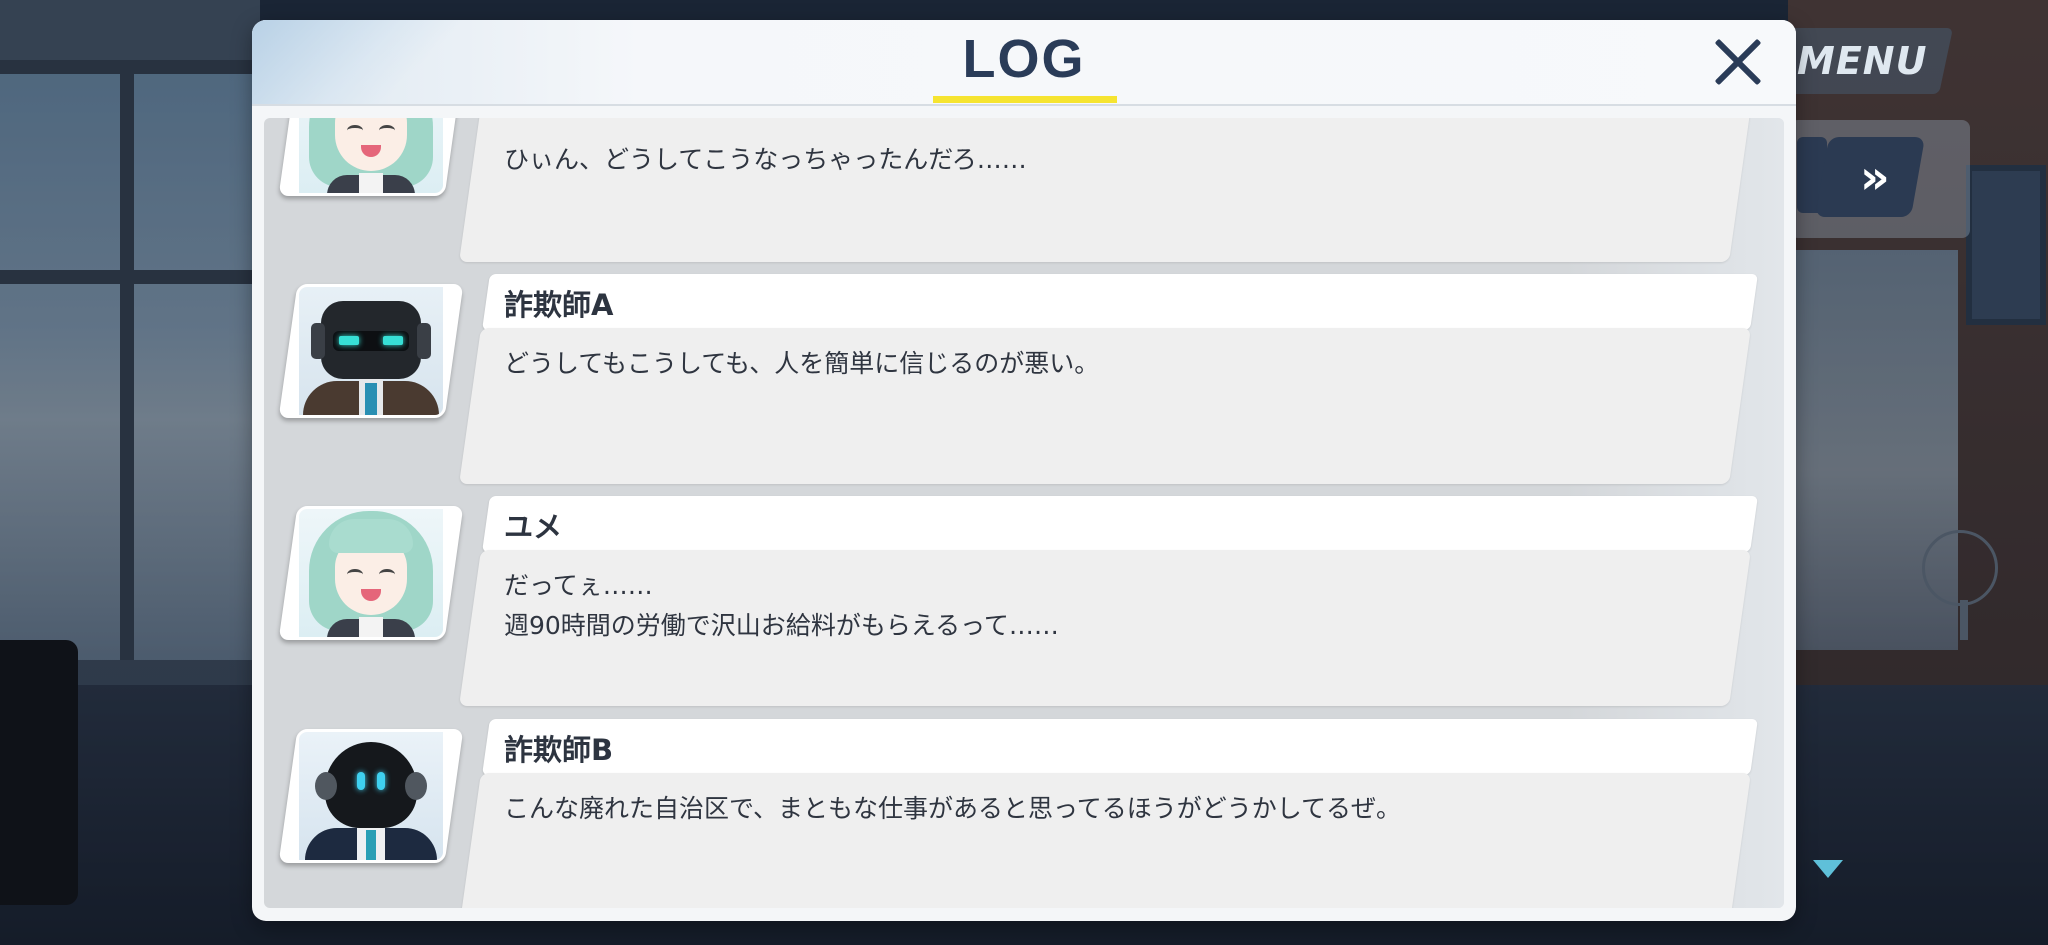 The width and height of the screenshot is (2048, 945). What do you see at coordinates (559, 750) in the screenshot?
I see `speaker-name: 詐欺師B` at bounding box center [559, 750].